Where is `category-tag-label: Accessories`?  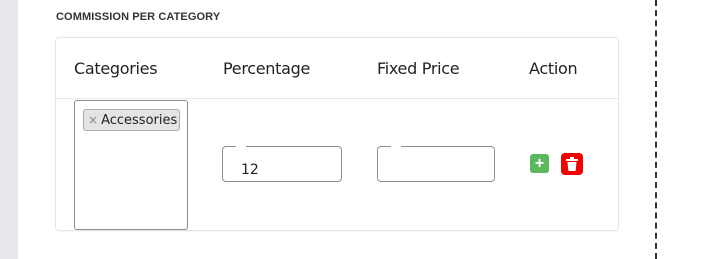
category-tag-label: Accessories is located at coordinates (139, 120).